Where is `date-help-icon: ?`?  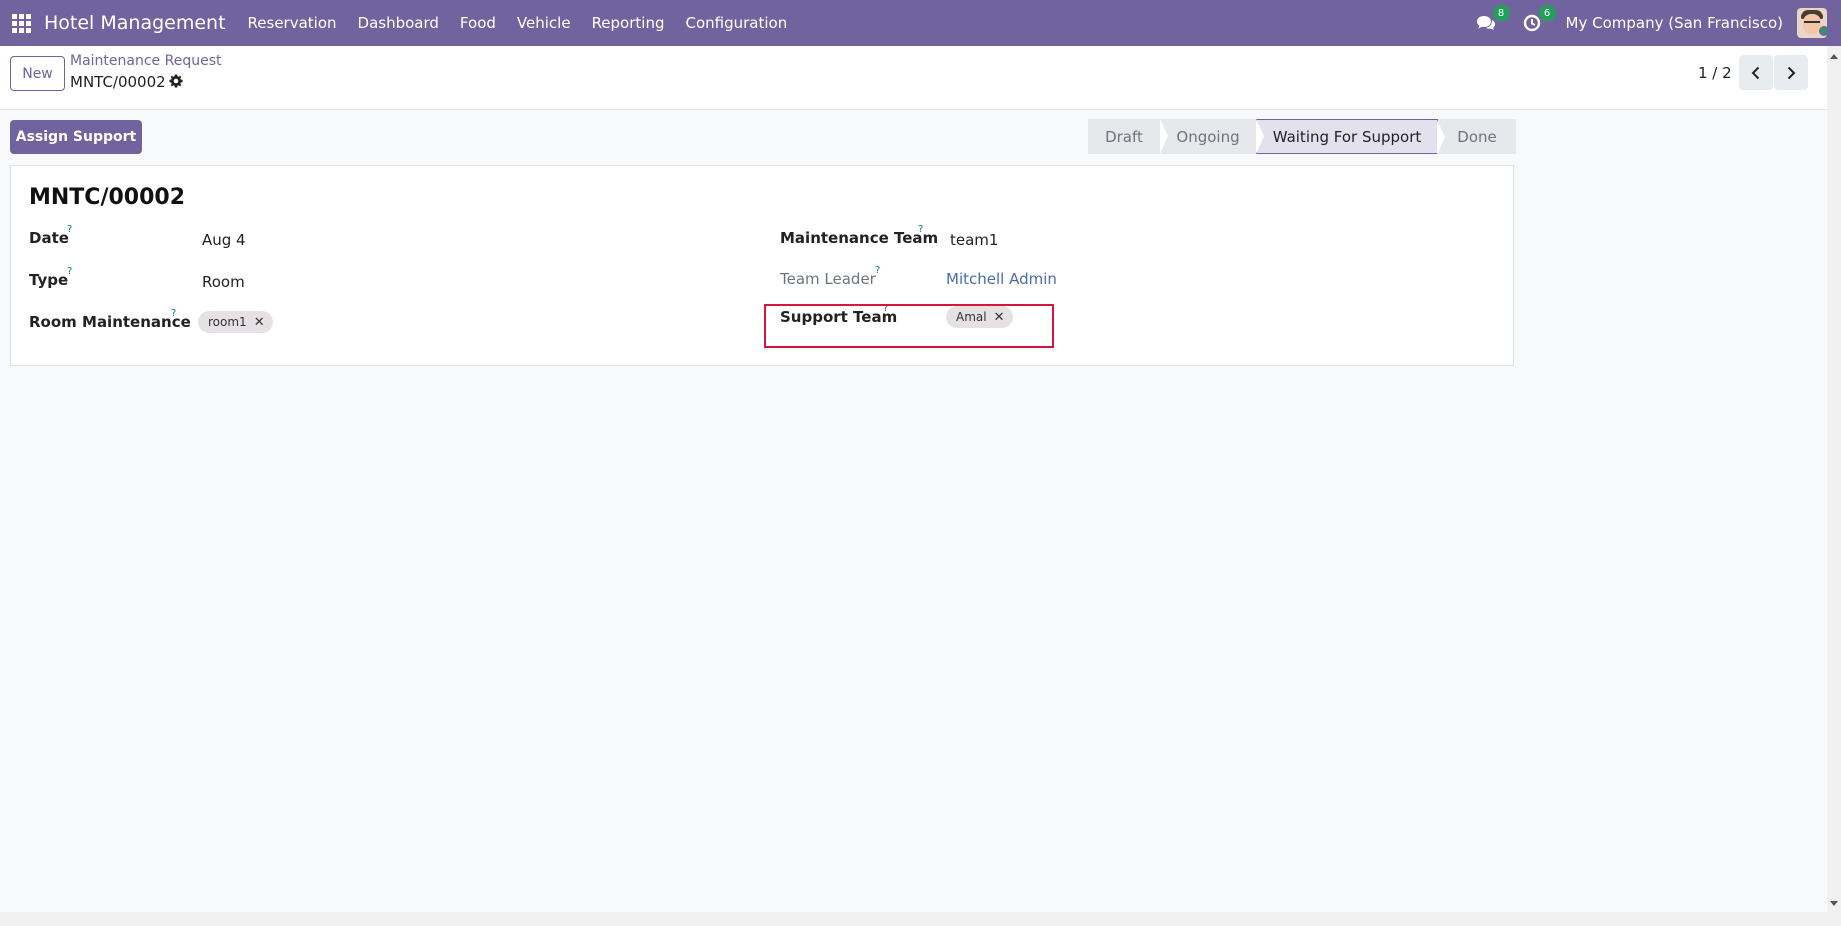 date-help-icon: ? is located at coordinates (69, 229).